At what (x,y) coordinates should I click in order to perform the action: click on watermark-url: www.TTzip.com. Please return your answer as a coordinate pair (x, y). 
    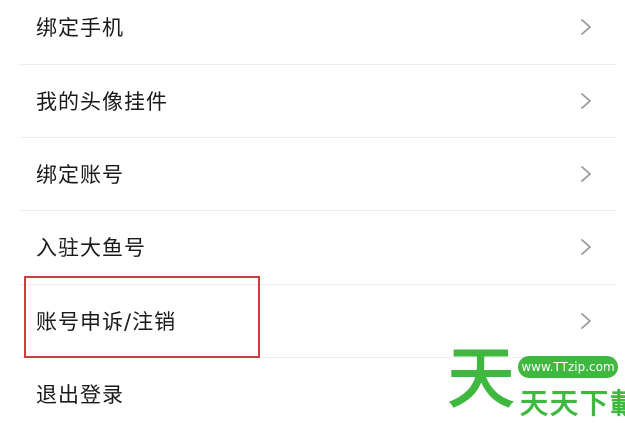
    Looking at the image, I should click on (568, 367).